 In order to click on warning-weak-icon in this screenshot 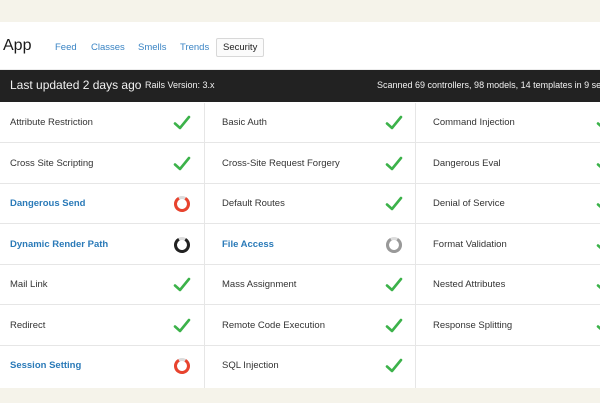, I will do `click(394, 244)`.